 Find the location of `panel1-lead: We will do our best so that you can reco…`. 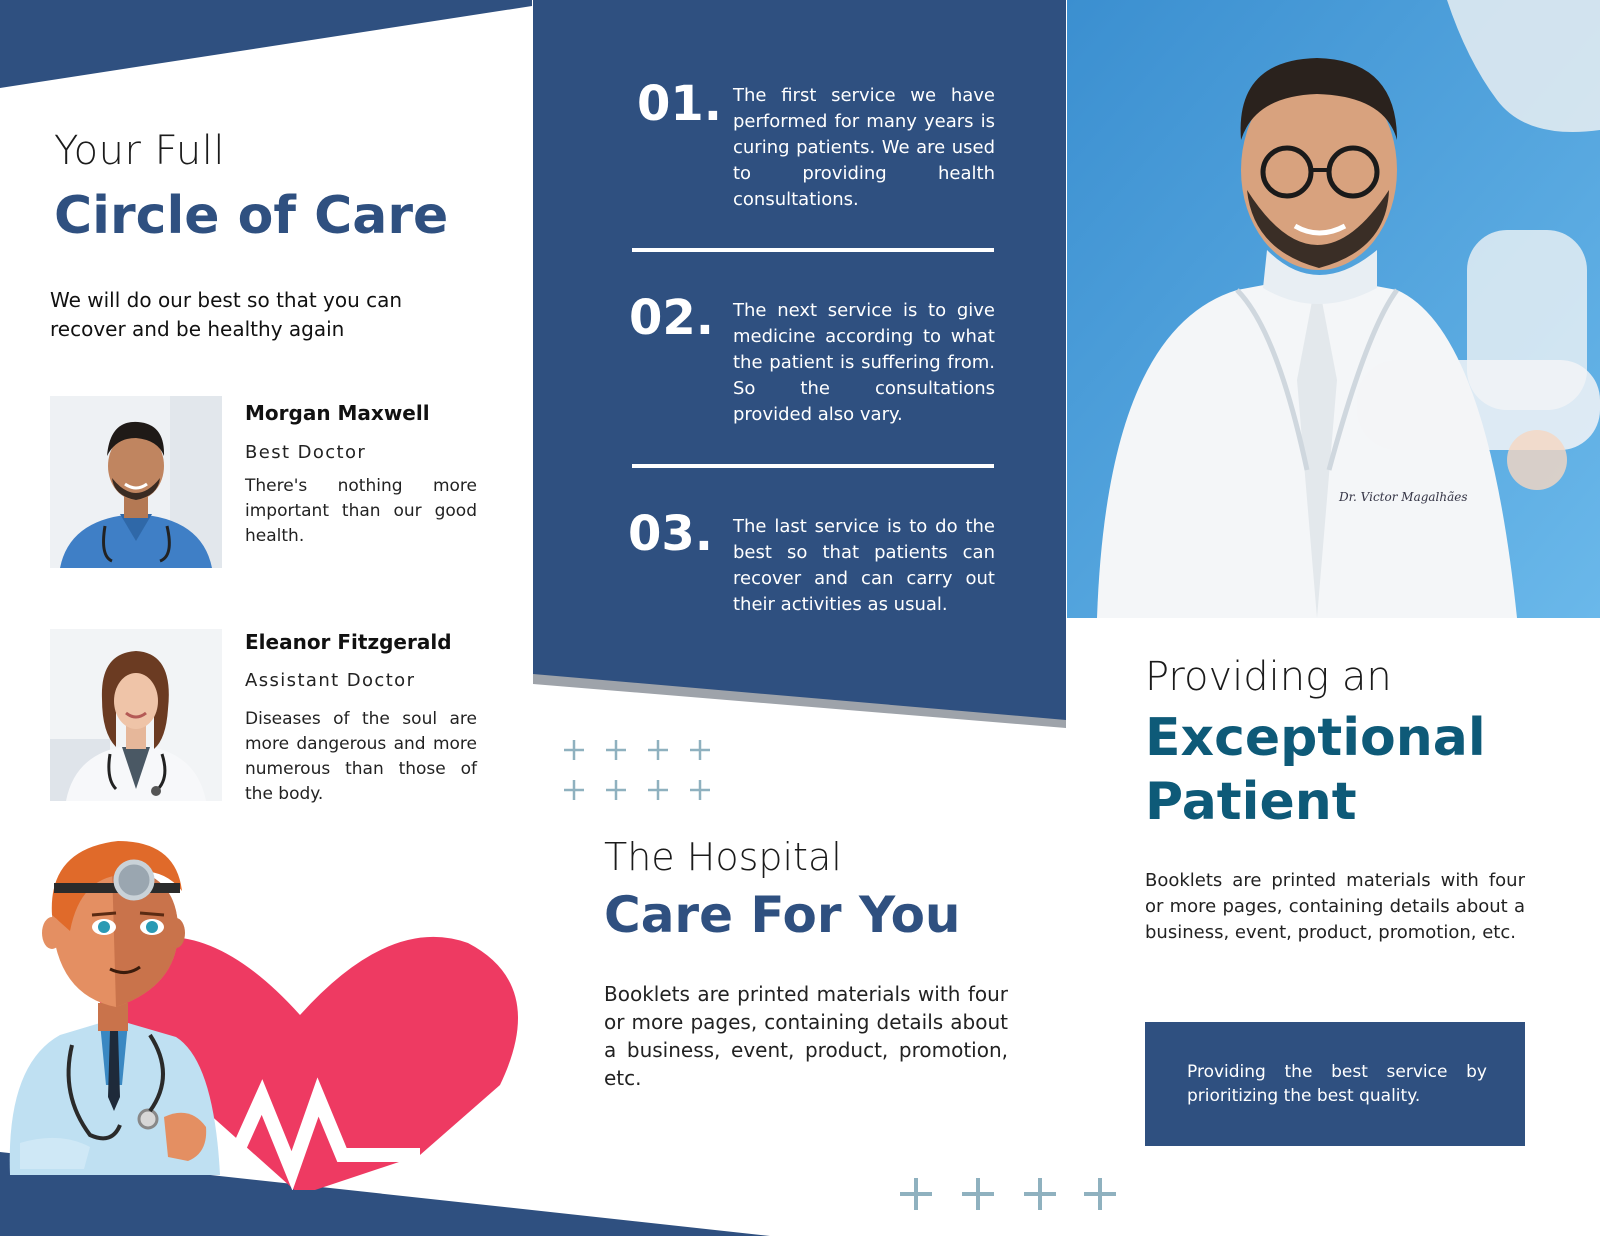

panel1-lead: We will do our best so that you can reco… is located at coordinates (226, 314).